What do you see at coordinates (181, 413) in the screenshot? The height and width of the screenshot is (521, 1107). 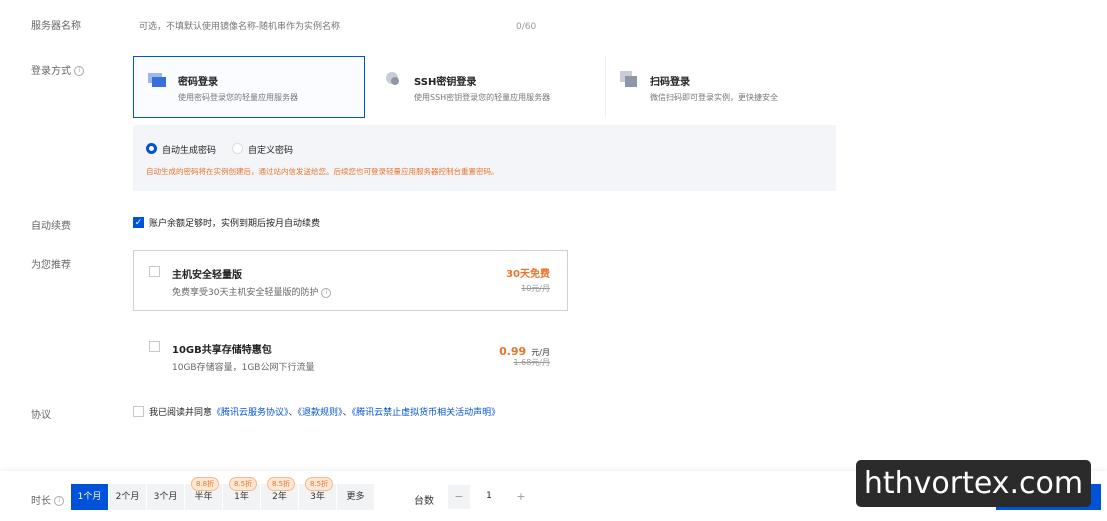 I see `agreement-prefix: 我已阅读并同意` at bounding box center [181, 413].